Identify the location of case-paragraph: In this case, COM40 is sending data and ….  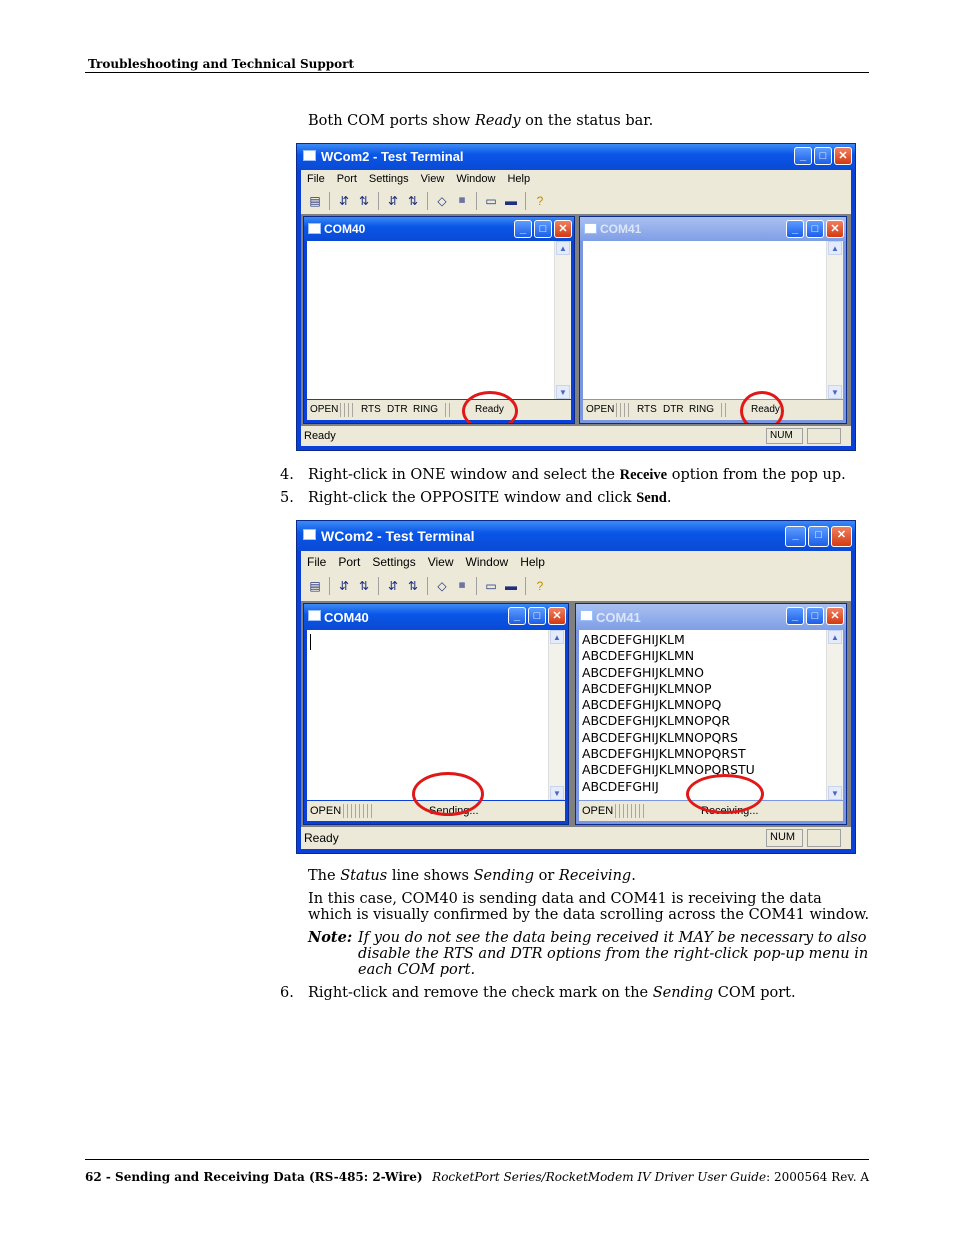
(589, 907).